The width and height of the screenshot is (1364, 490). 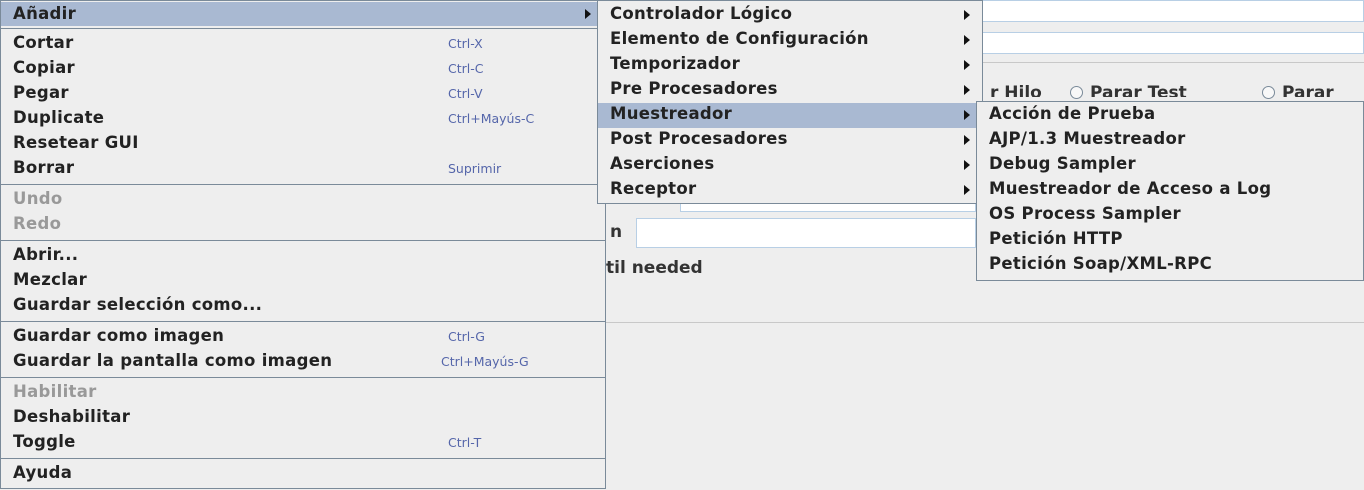 I want to click on submenu-item-pre-procesadores: Pre Procesadores, so click(x=790, y=91).